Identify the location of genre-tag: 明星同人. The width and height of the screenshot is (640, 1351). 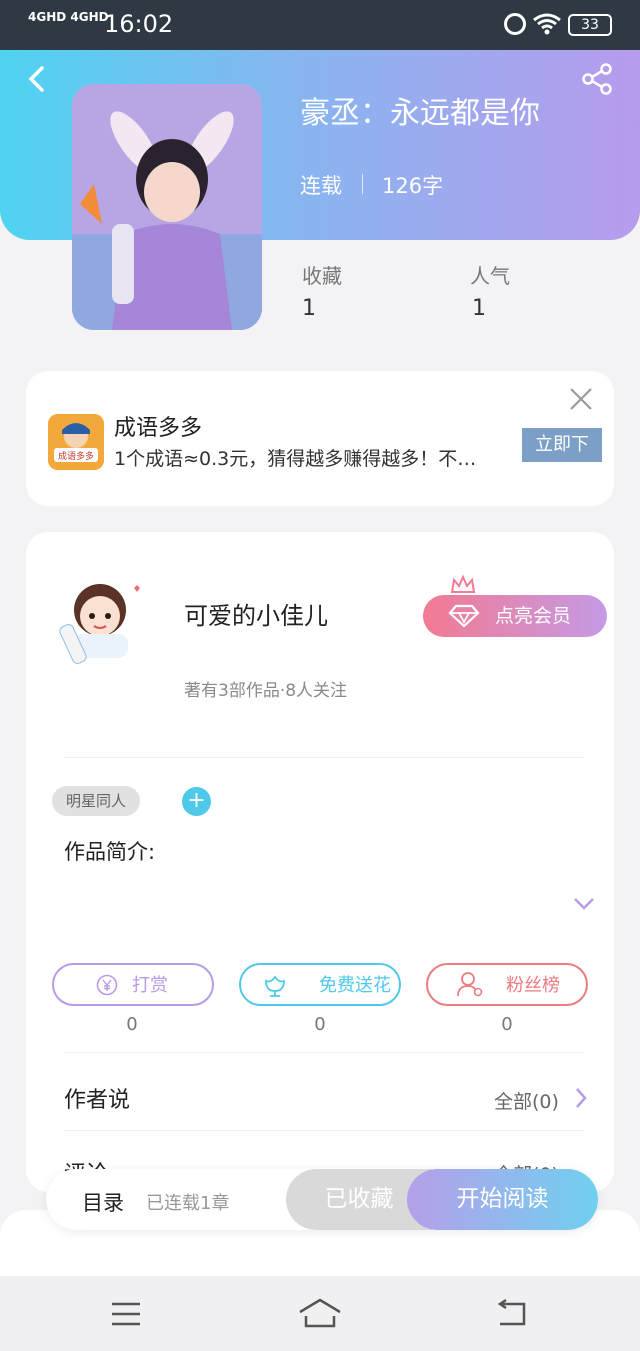
(96, 801).